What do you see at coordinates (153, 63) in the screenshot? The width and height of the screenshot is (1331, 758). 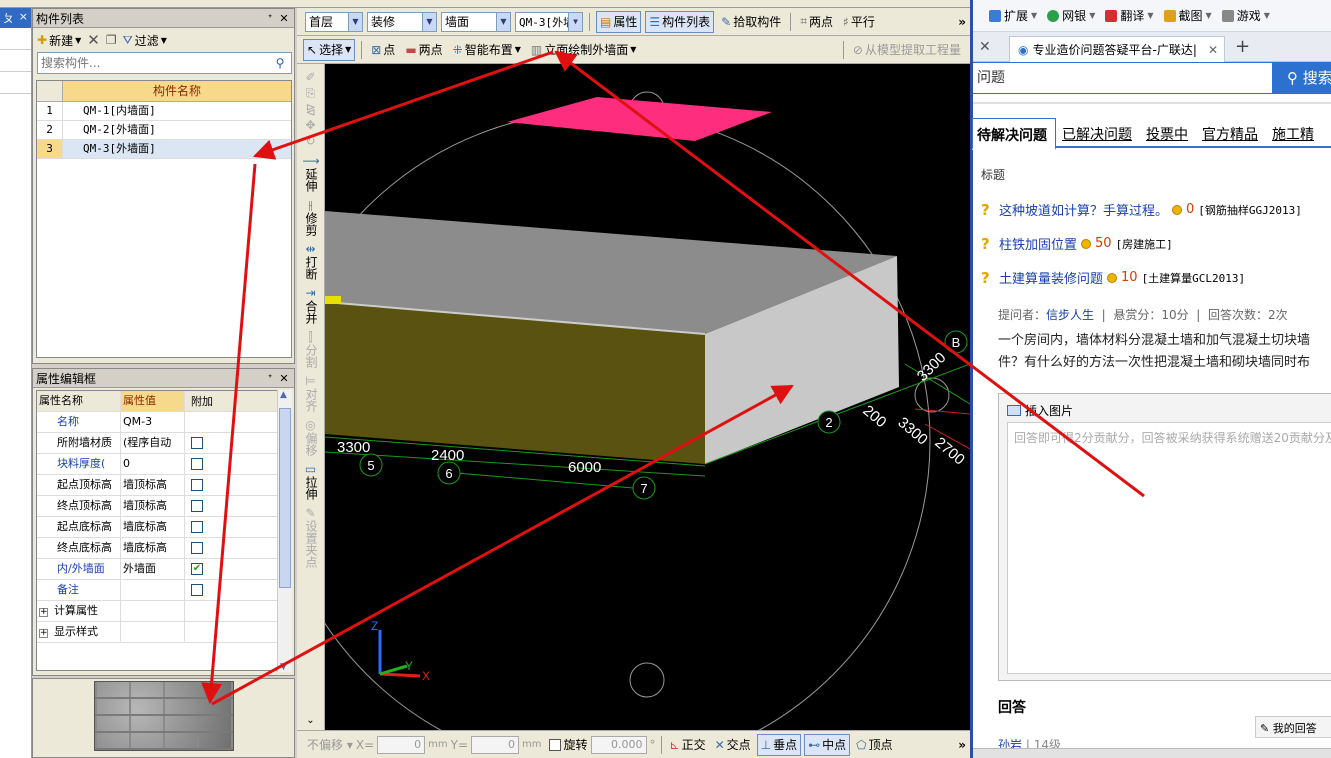 I see `component-search-input` at bounding box center [153, 63].